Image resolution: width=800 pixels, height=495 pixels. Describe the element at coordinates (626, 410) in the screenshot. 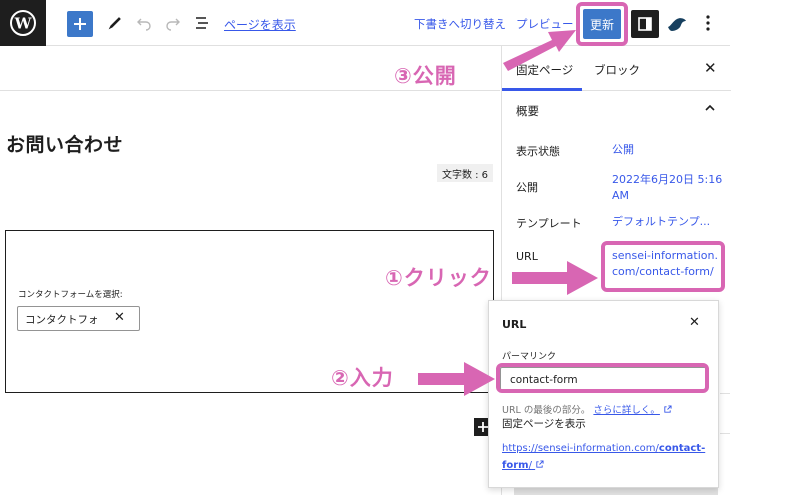

I see `learn-more-link: さらに詳しく。` at that location.